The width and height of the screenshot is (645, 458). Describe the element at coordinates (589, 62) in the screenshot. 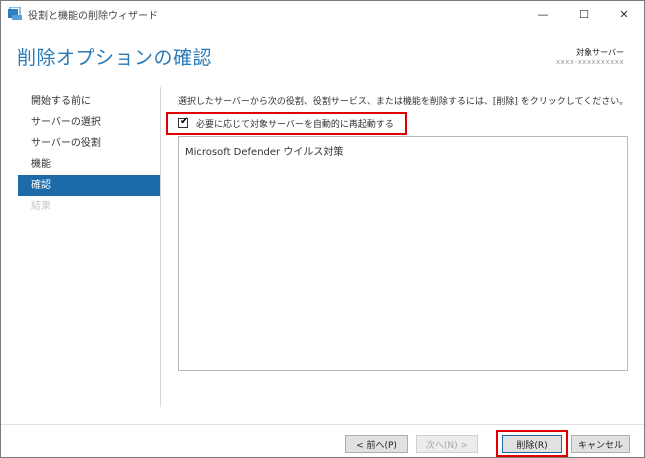

I see `target-server-value: xxxx-xxxxxxxxxx` at that location.